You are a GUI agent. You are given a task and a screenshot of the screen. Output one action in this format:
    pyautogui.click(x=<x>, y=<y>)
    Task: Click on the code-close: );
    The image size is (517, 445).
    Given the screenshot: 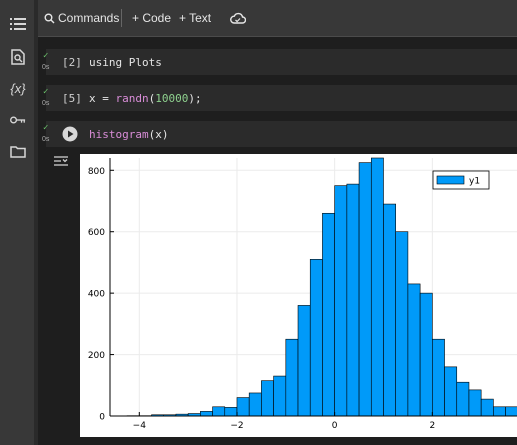 What is the action you would take?
    pyautogui.click(x=195, y=98)
    